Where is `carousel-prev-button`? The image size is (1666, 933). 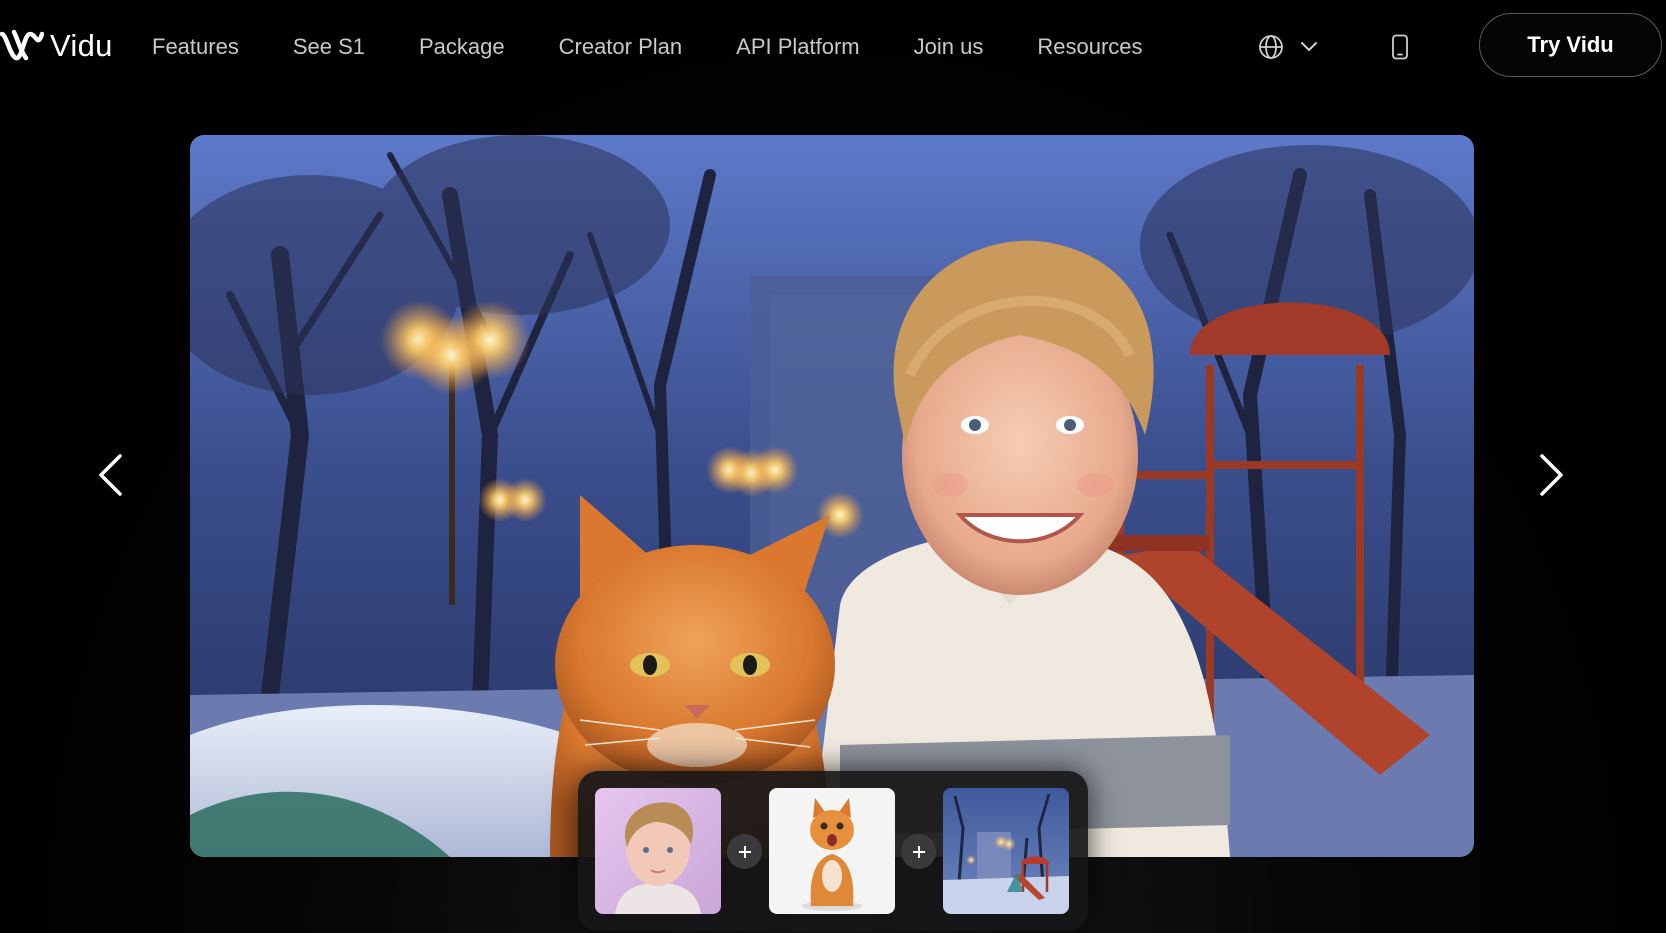
carousel-prev-button is located at coordinates (111, 475).